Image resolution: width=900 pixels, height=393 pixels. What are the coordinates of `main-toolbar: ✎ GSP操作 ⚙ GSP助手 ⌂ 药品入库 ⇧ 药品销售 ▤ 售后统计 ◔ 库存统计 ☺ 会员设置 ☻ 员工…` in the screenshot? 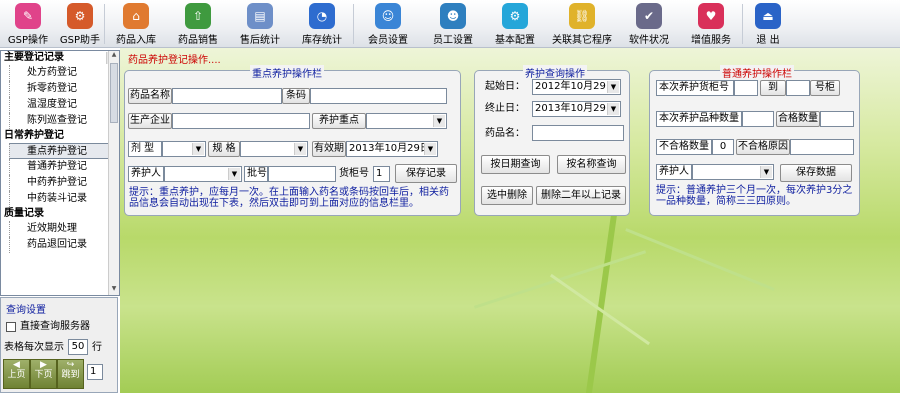 It's located at (450, 24).